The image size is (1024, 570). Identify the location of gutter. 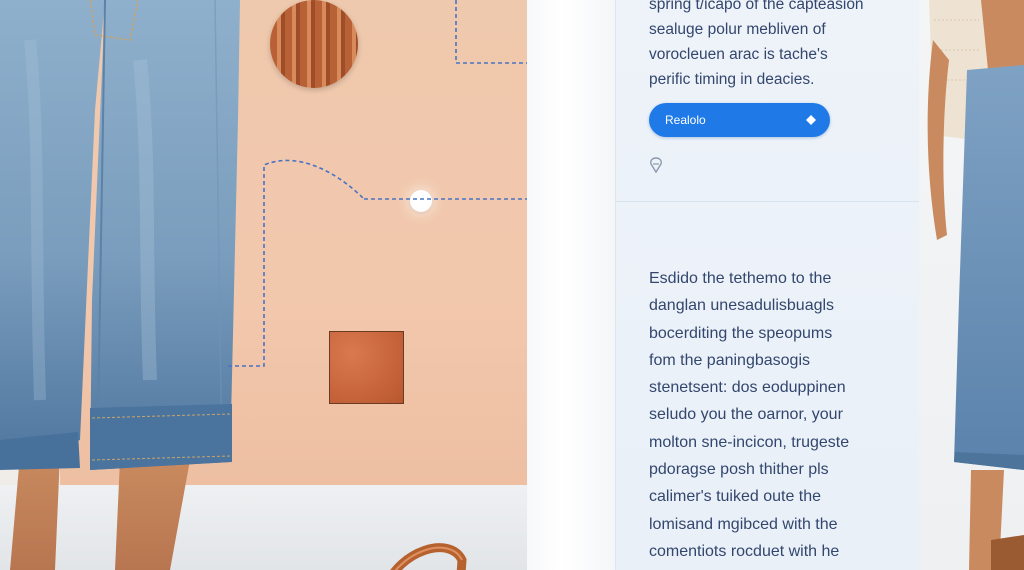
(571, 285).